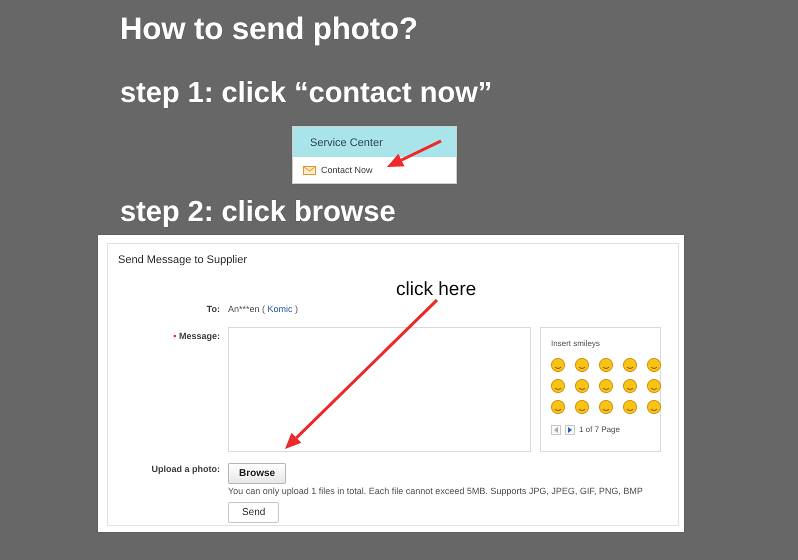  I want to click on send-button: Send, so click(254, 512).